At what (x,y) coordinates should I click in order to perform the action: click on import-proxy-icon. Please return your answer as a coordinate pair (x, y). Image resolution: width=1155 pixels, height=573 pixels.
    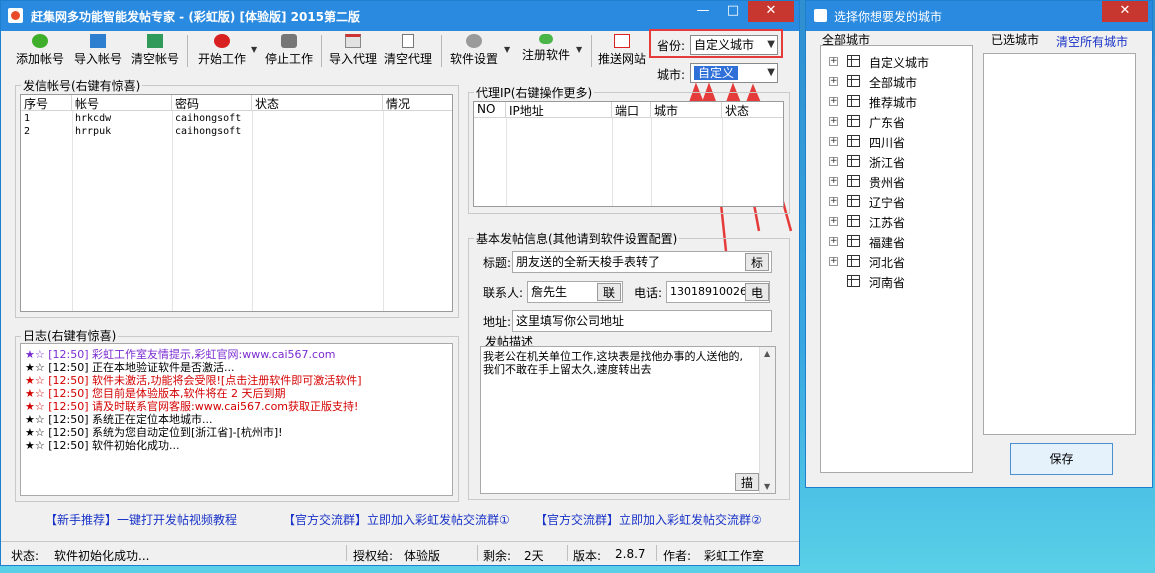
    Looking at the image, I should click on (353, 41).